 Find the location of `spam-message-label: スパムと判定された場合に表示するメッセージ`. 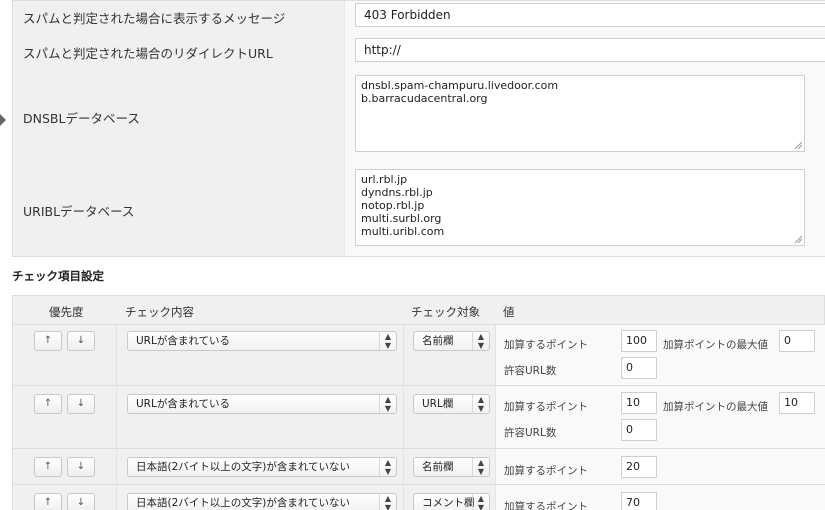

spam-message-label: スパムと判定された場合に表示するメッセージ is located at coordinates (154, 18).